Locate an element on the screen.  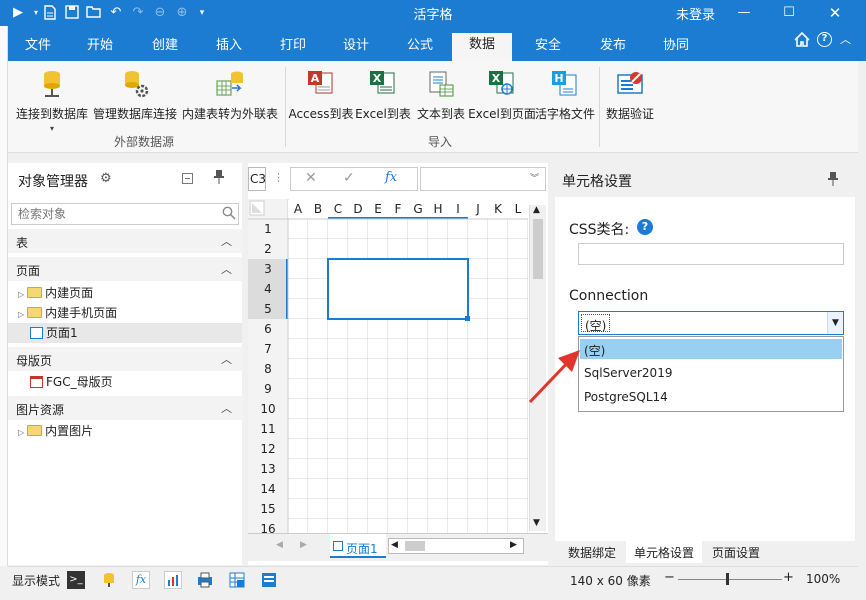
section-table: 表 ︿ is located at coordinates (125, 241).